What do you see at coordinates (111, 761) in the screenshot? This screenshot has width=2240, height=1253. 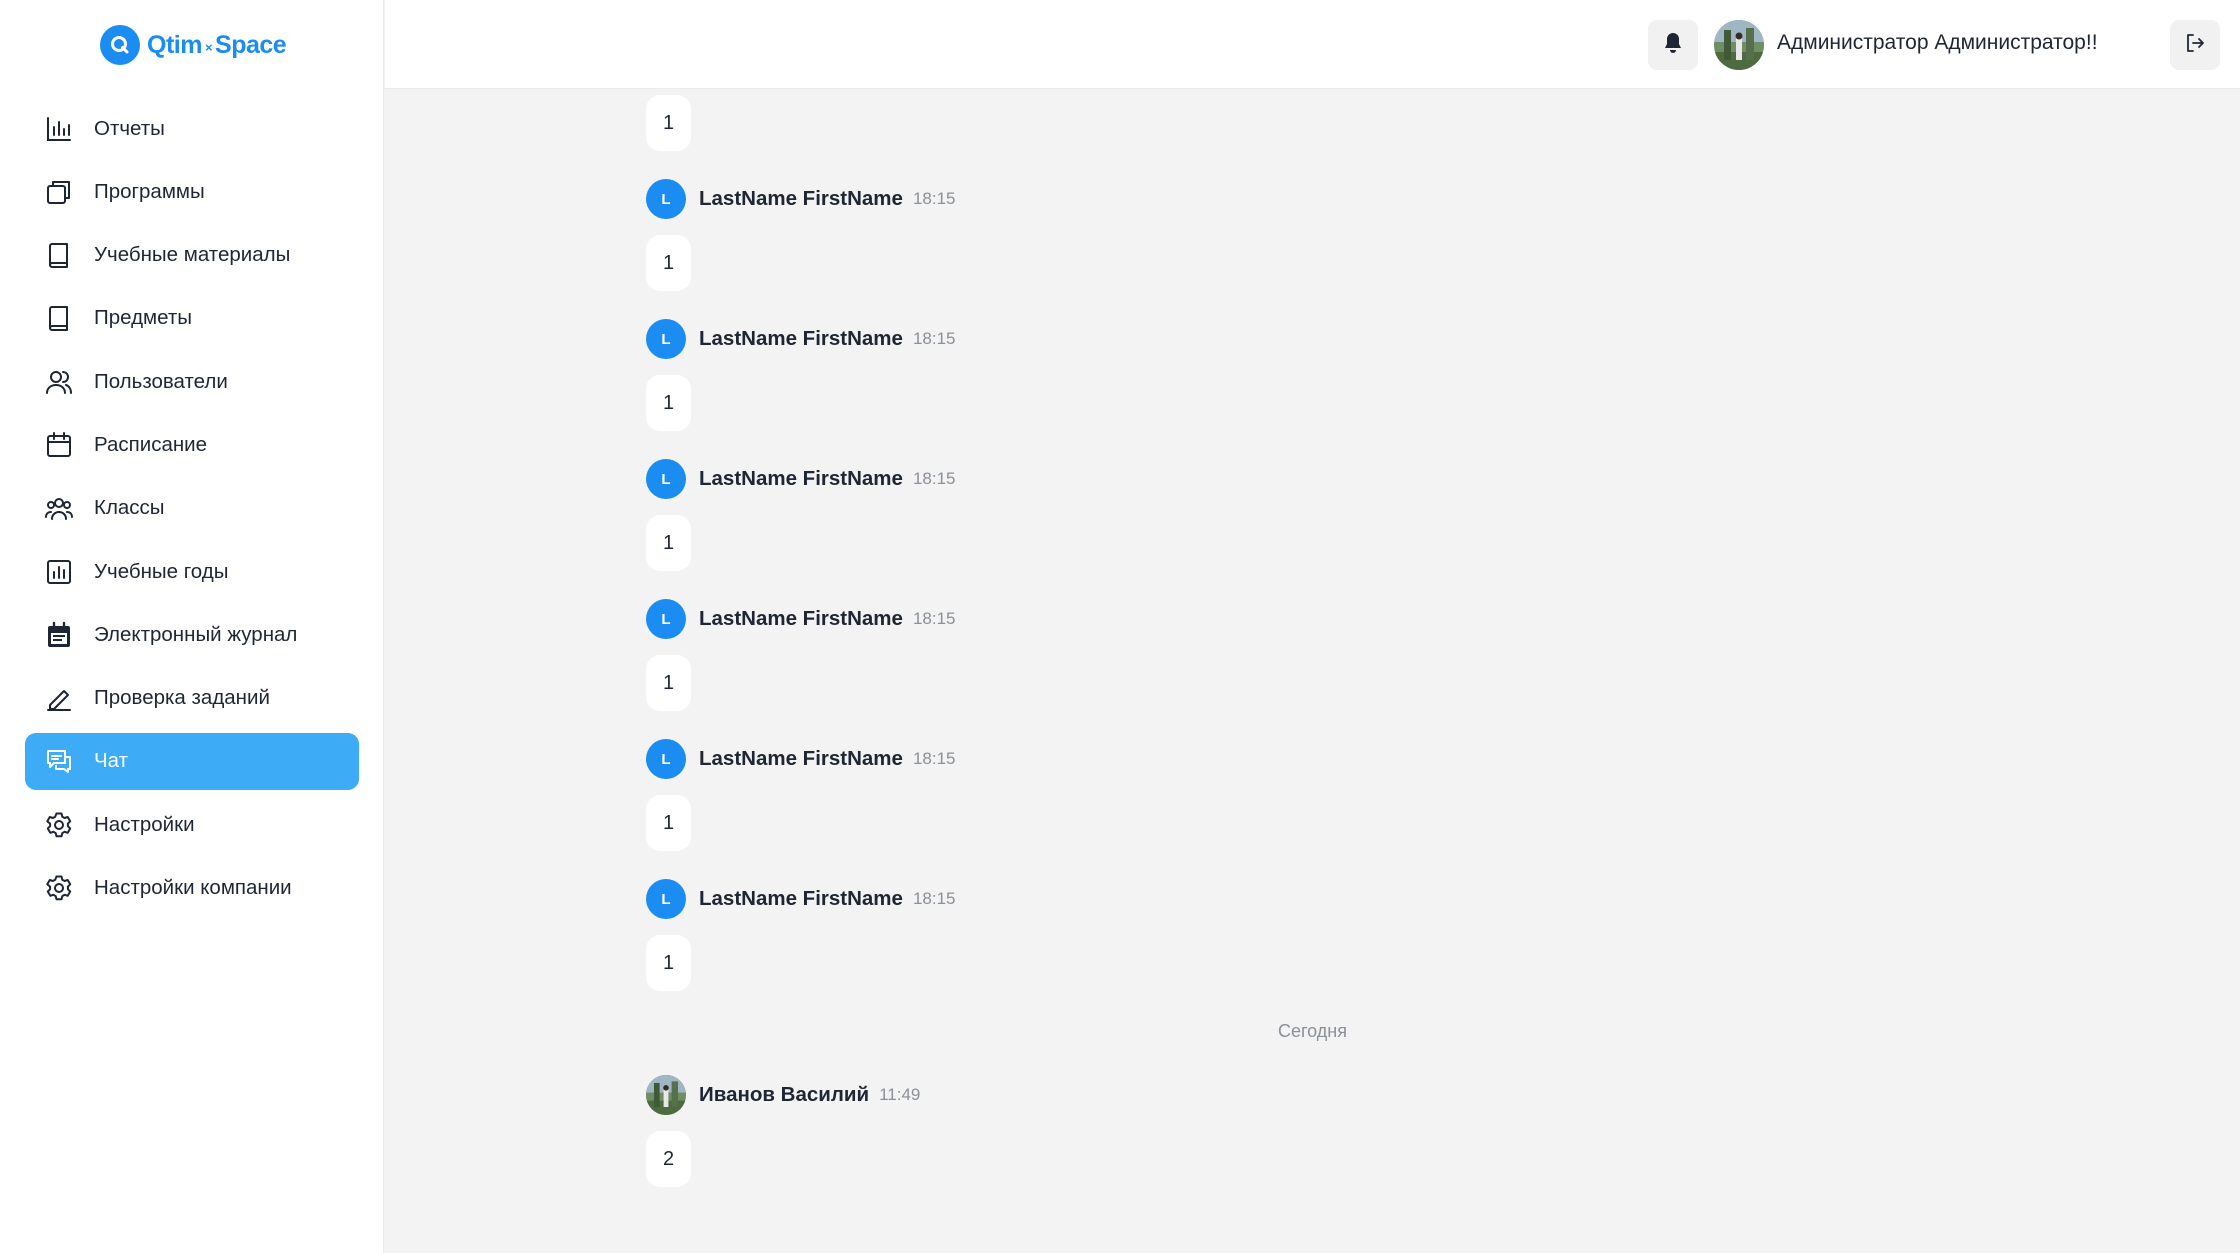 I see `sidebar-item-label: Чат` at bounding box center [111, 761].